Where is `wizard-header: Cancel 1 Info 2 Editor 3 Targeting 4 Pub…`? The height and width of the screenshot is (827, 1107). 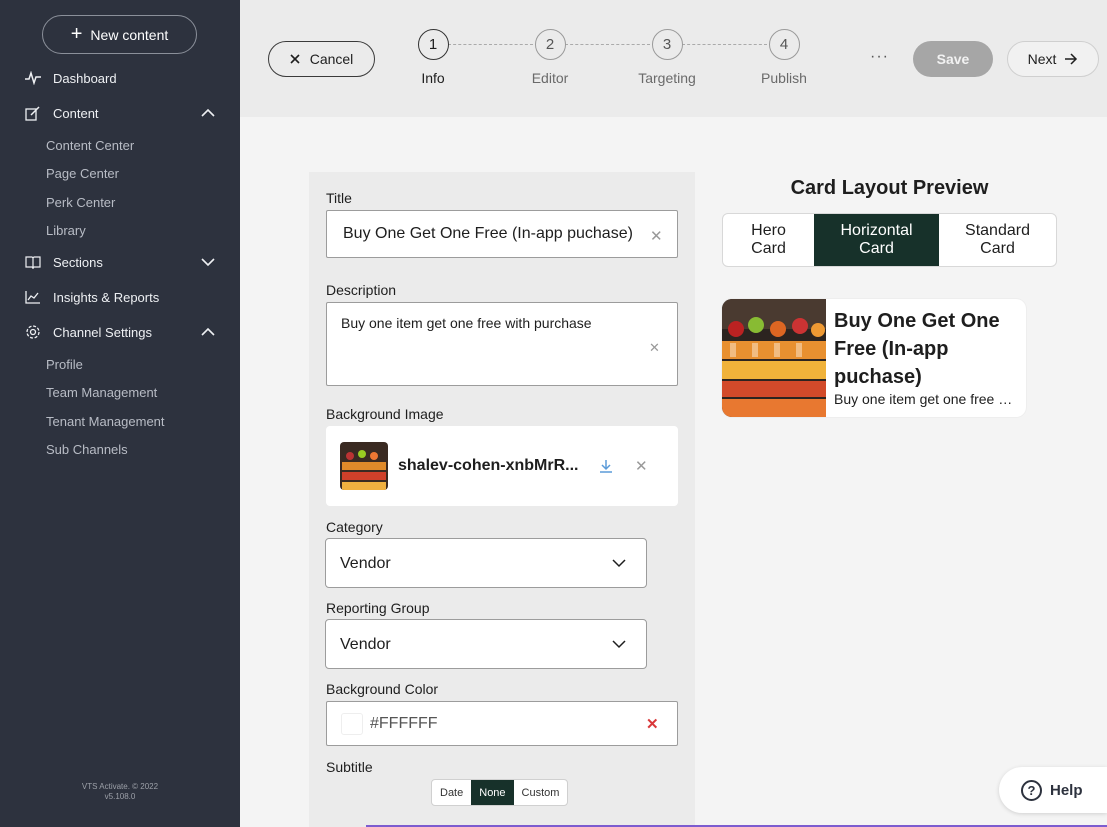 wizard-header: Cancel 1 Info 2 Editor 3 Targeting 4 Pub… is located at coordinates (673, 58).